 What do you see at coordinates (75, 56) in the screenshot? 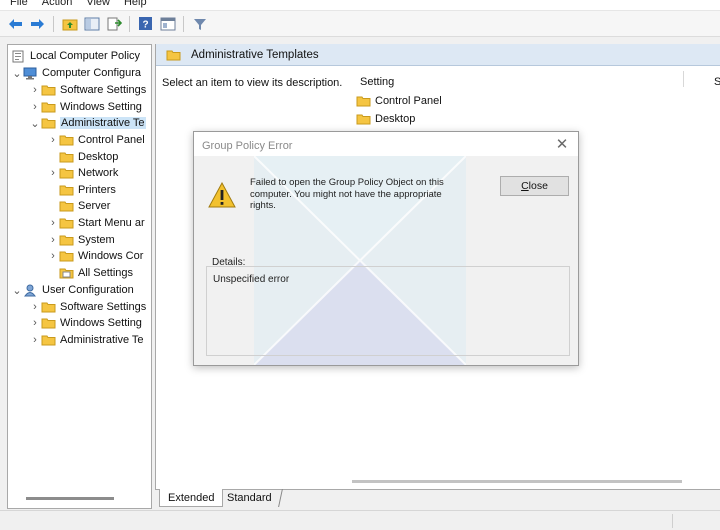
I see `tree-item-local-computer-policy: Local Computer Policy` at bounding box center [75, 56].